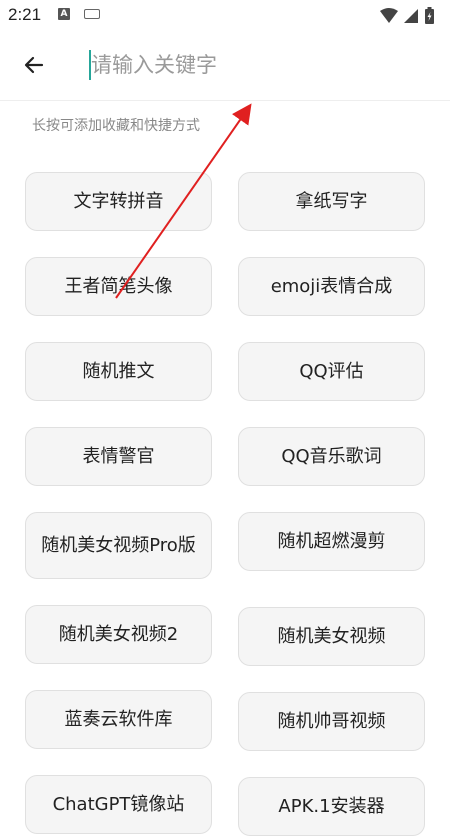  I want to click on status-bar: 2:21 A, so click(225, 15).